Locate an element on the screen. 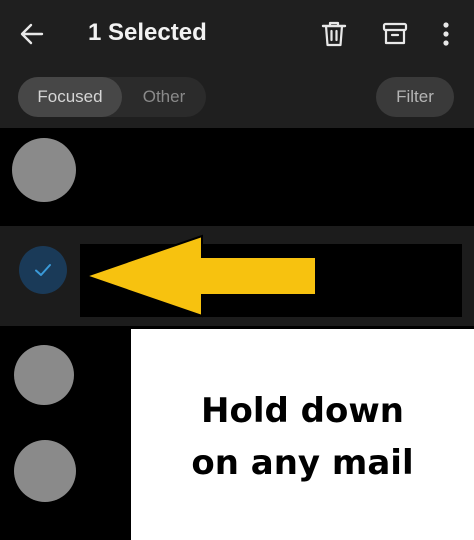 The width and height of the screenshot is (474, 540). checkmark-icon is located at coordinates (43, 270).